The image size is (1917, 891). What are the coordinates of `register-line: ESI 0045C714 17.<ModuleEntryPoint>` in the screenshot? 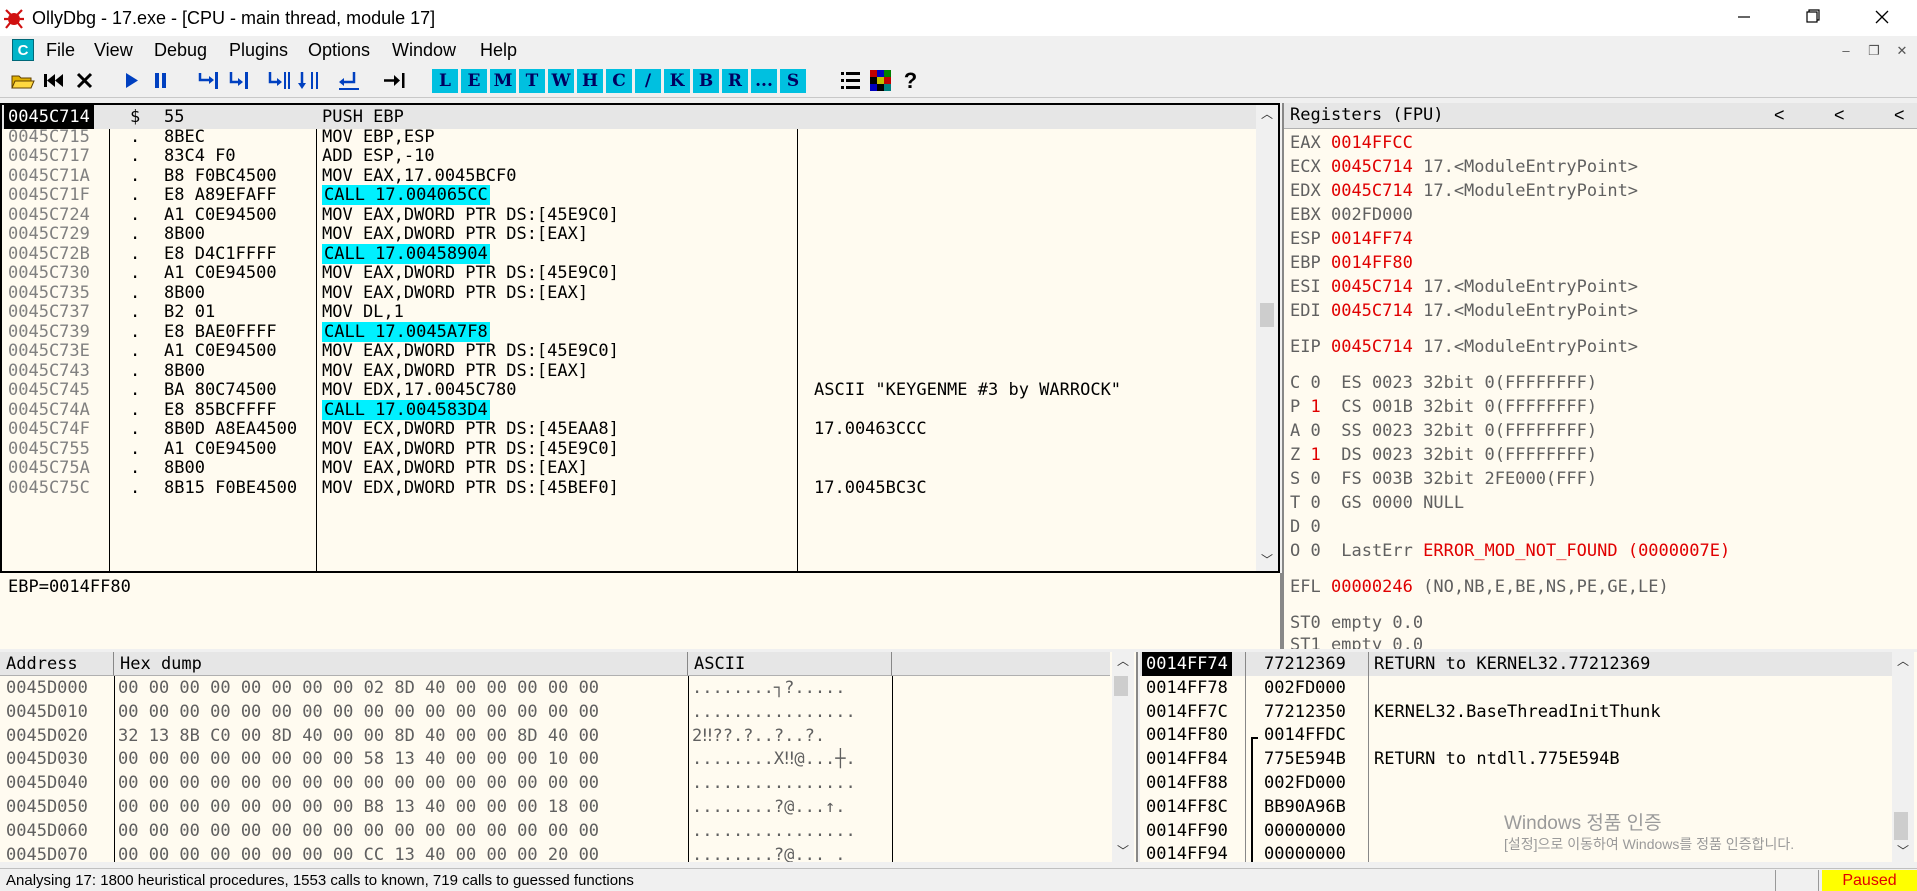 It's located at (1464, 287).